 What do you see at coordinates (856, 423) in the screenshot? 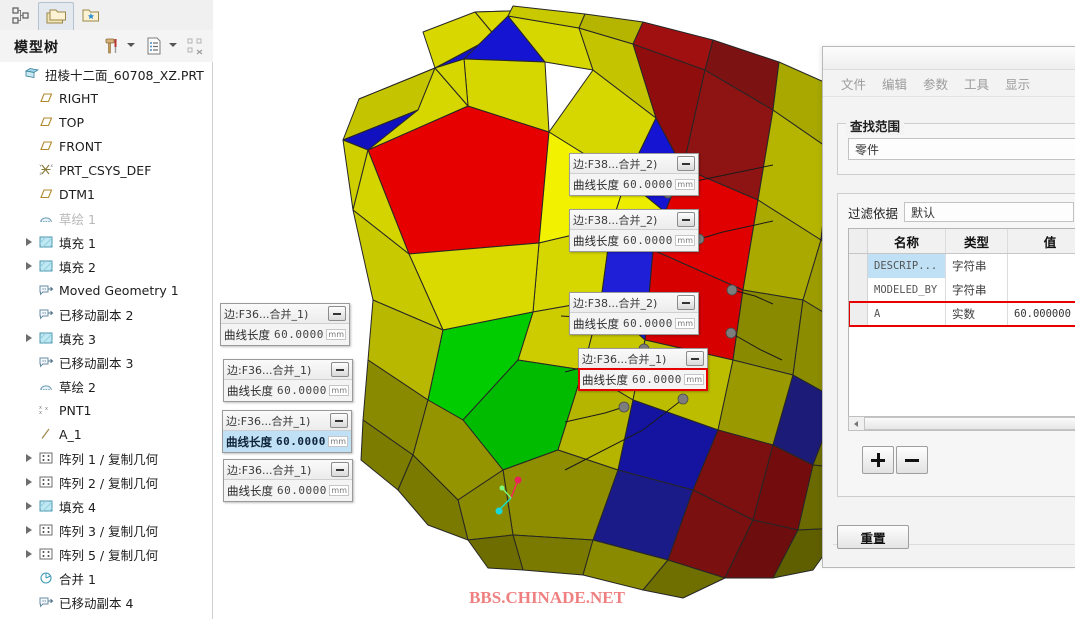
I see `scroll-left-arrow-icon` at bounding box center [856, 423].